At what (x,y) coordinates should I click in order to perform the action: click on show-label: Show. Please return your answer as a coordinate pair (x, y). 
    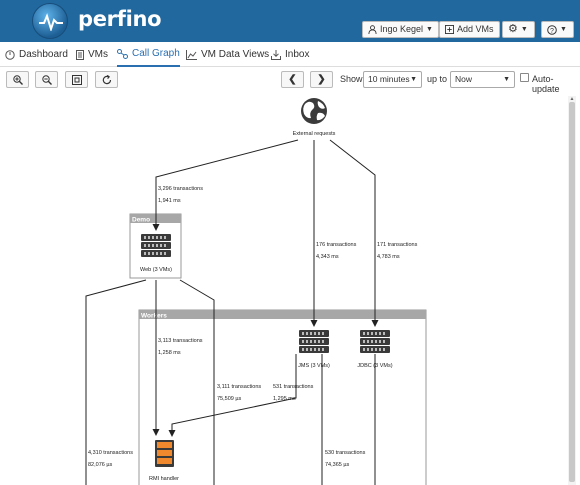
    Looking at the image, I should click on (351, 79).